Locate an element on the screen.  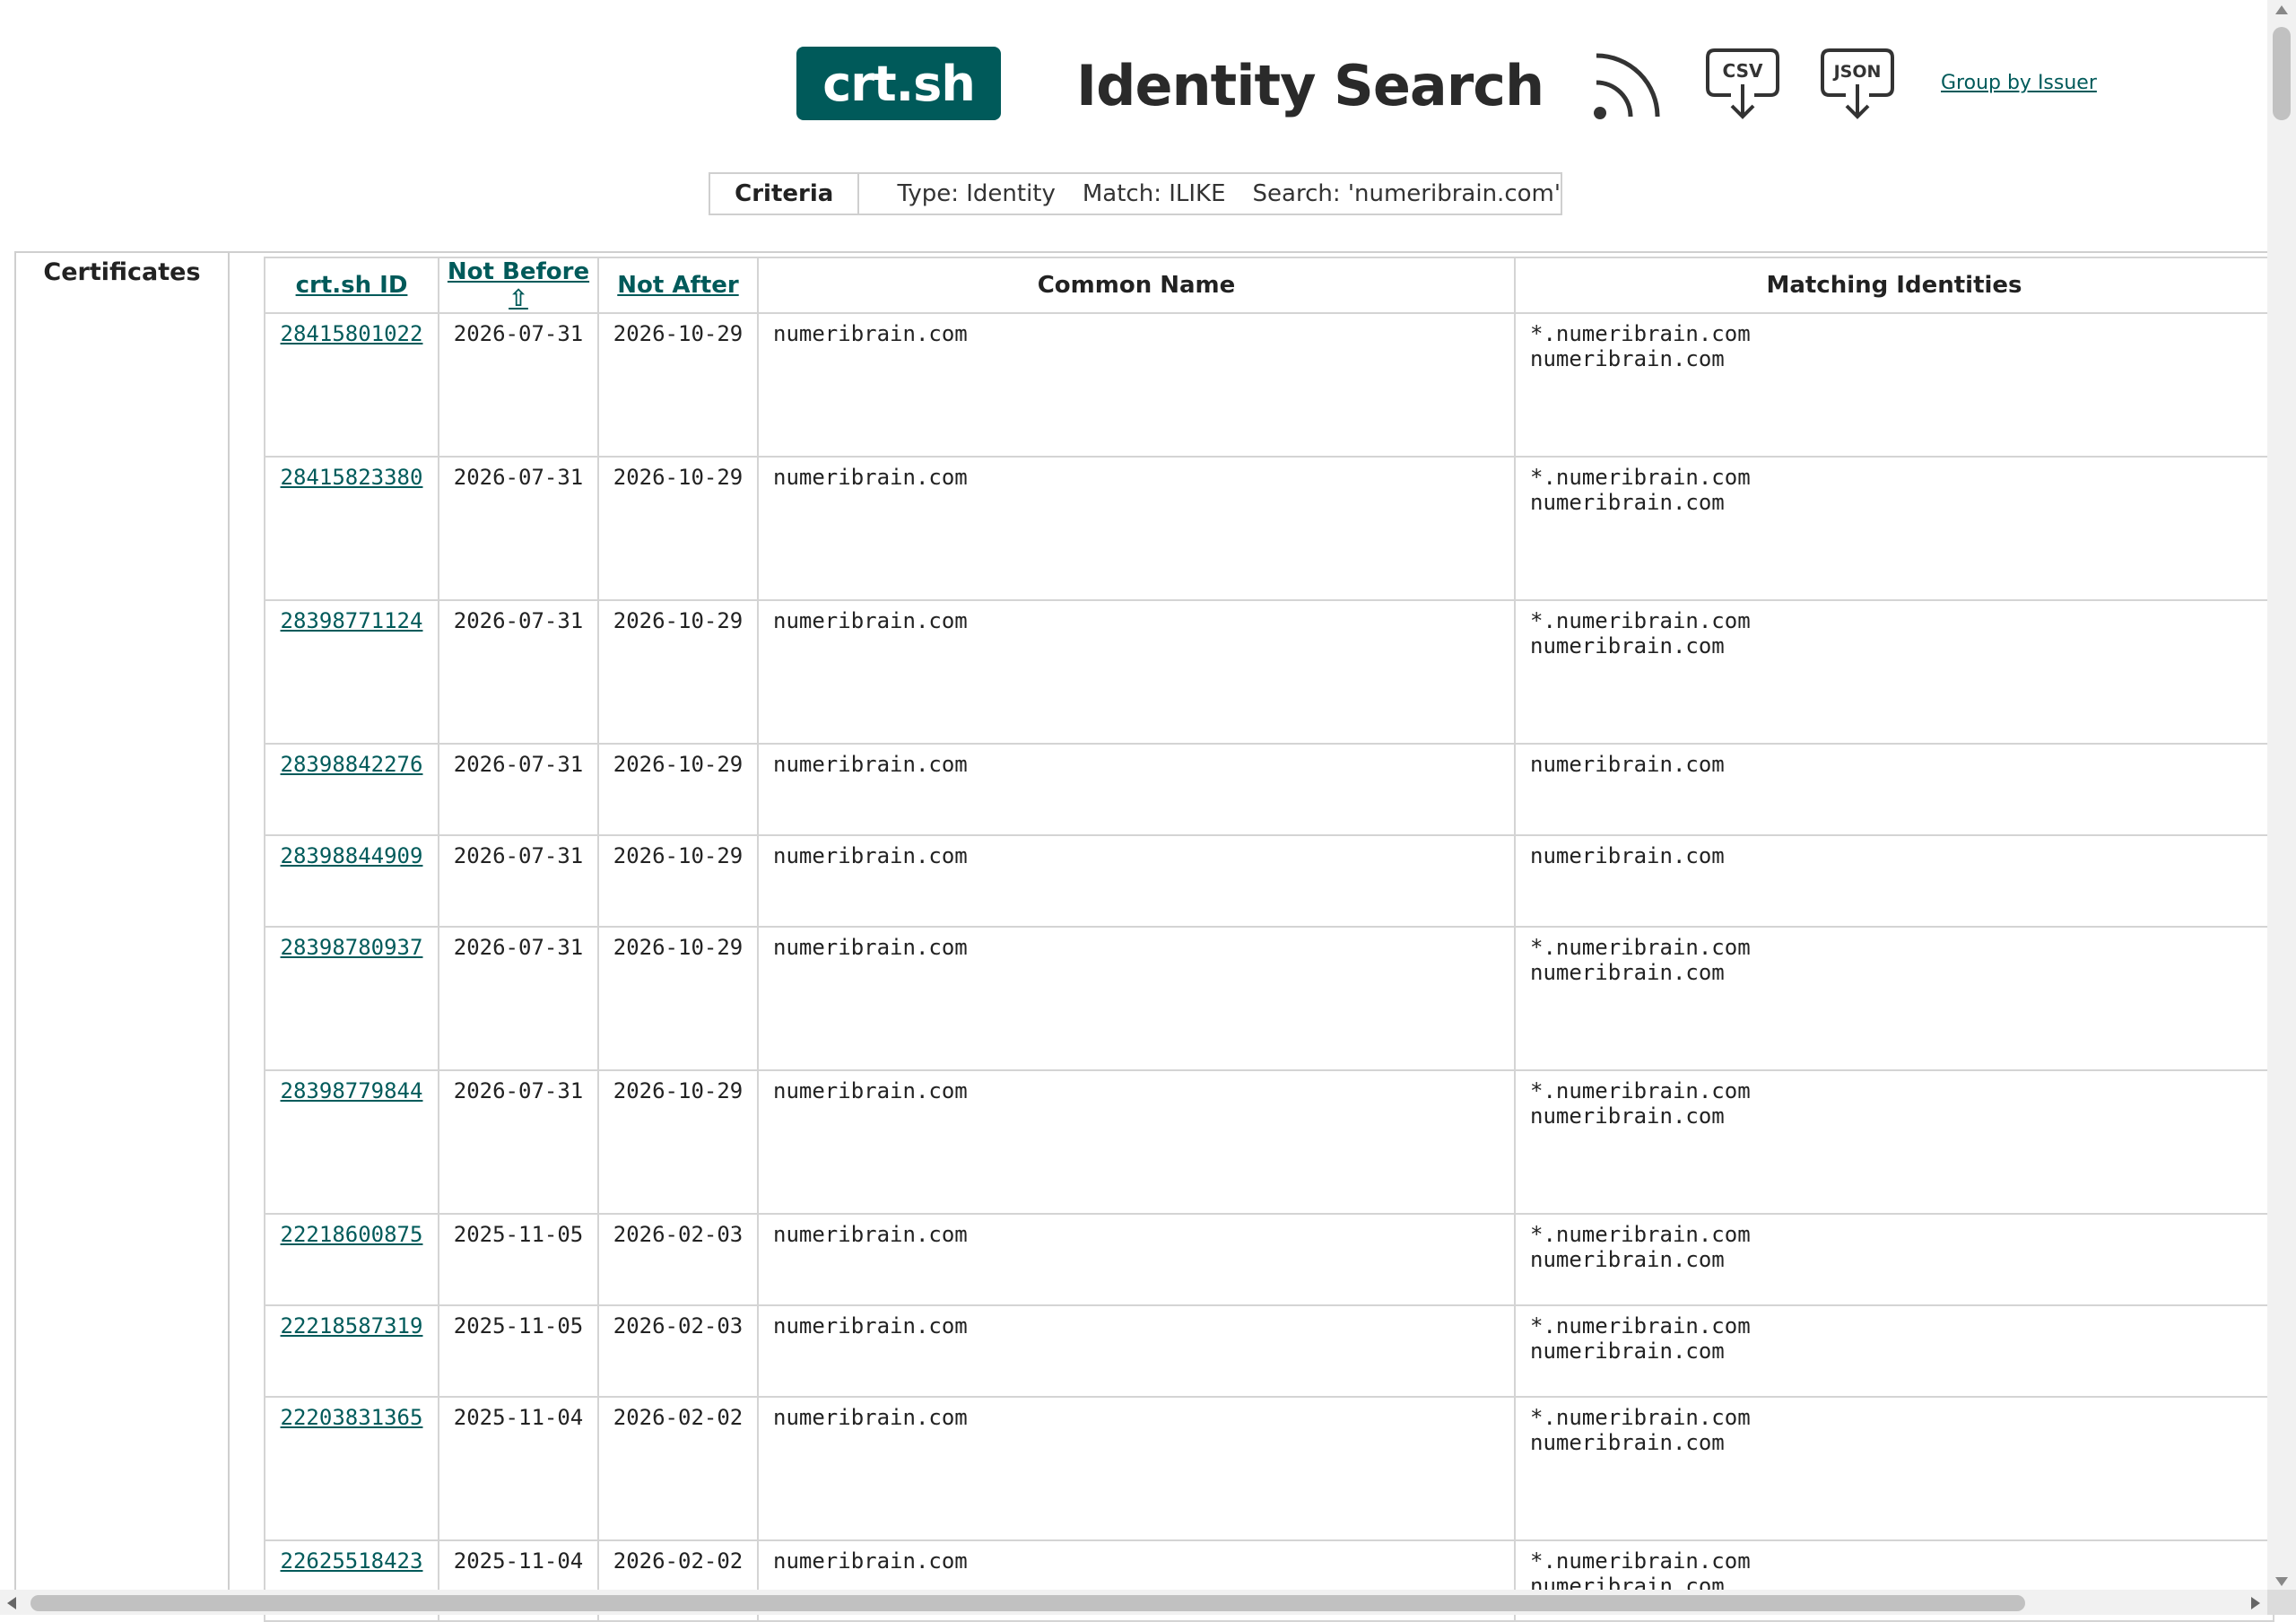
criteria-label: Criteria is located at coordinates (785, 194).